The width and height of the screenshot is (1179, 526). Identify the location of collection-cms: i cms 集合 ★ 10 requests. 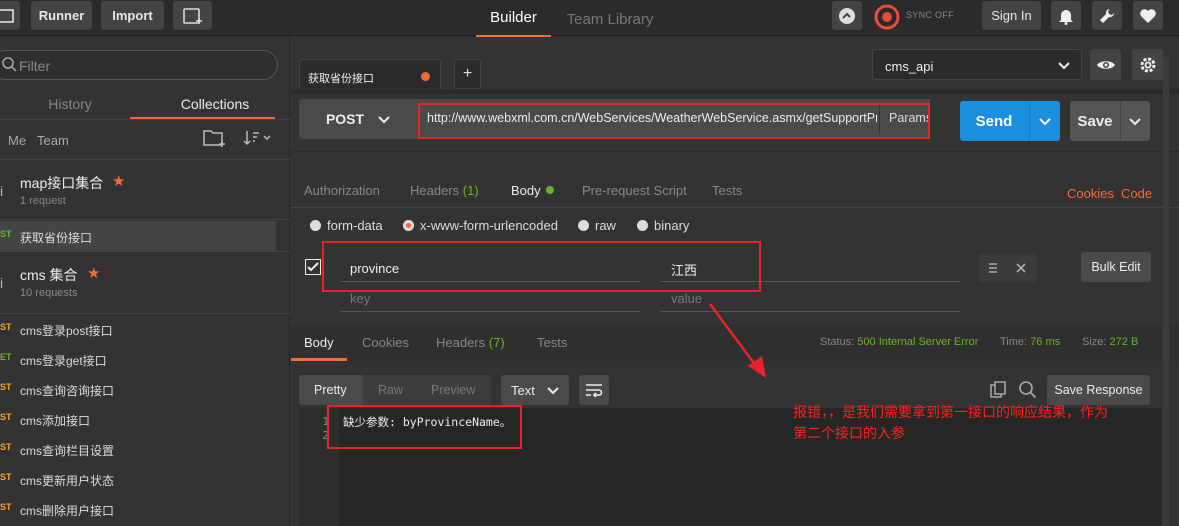
(145, 286).